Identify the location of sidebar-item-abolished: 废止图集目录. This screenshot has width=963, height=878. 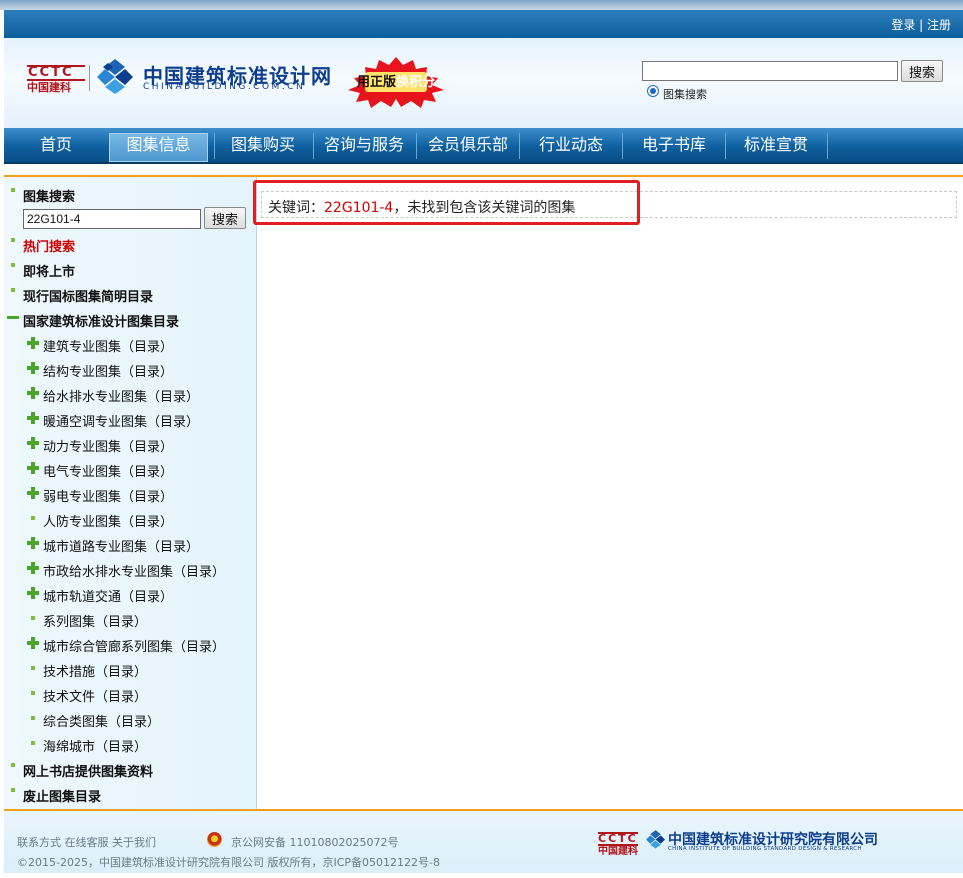
(62, 795).